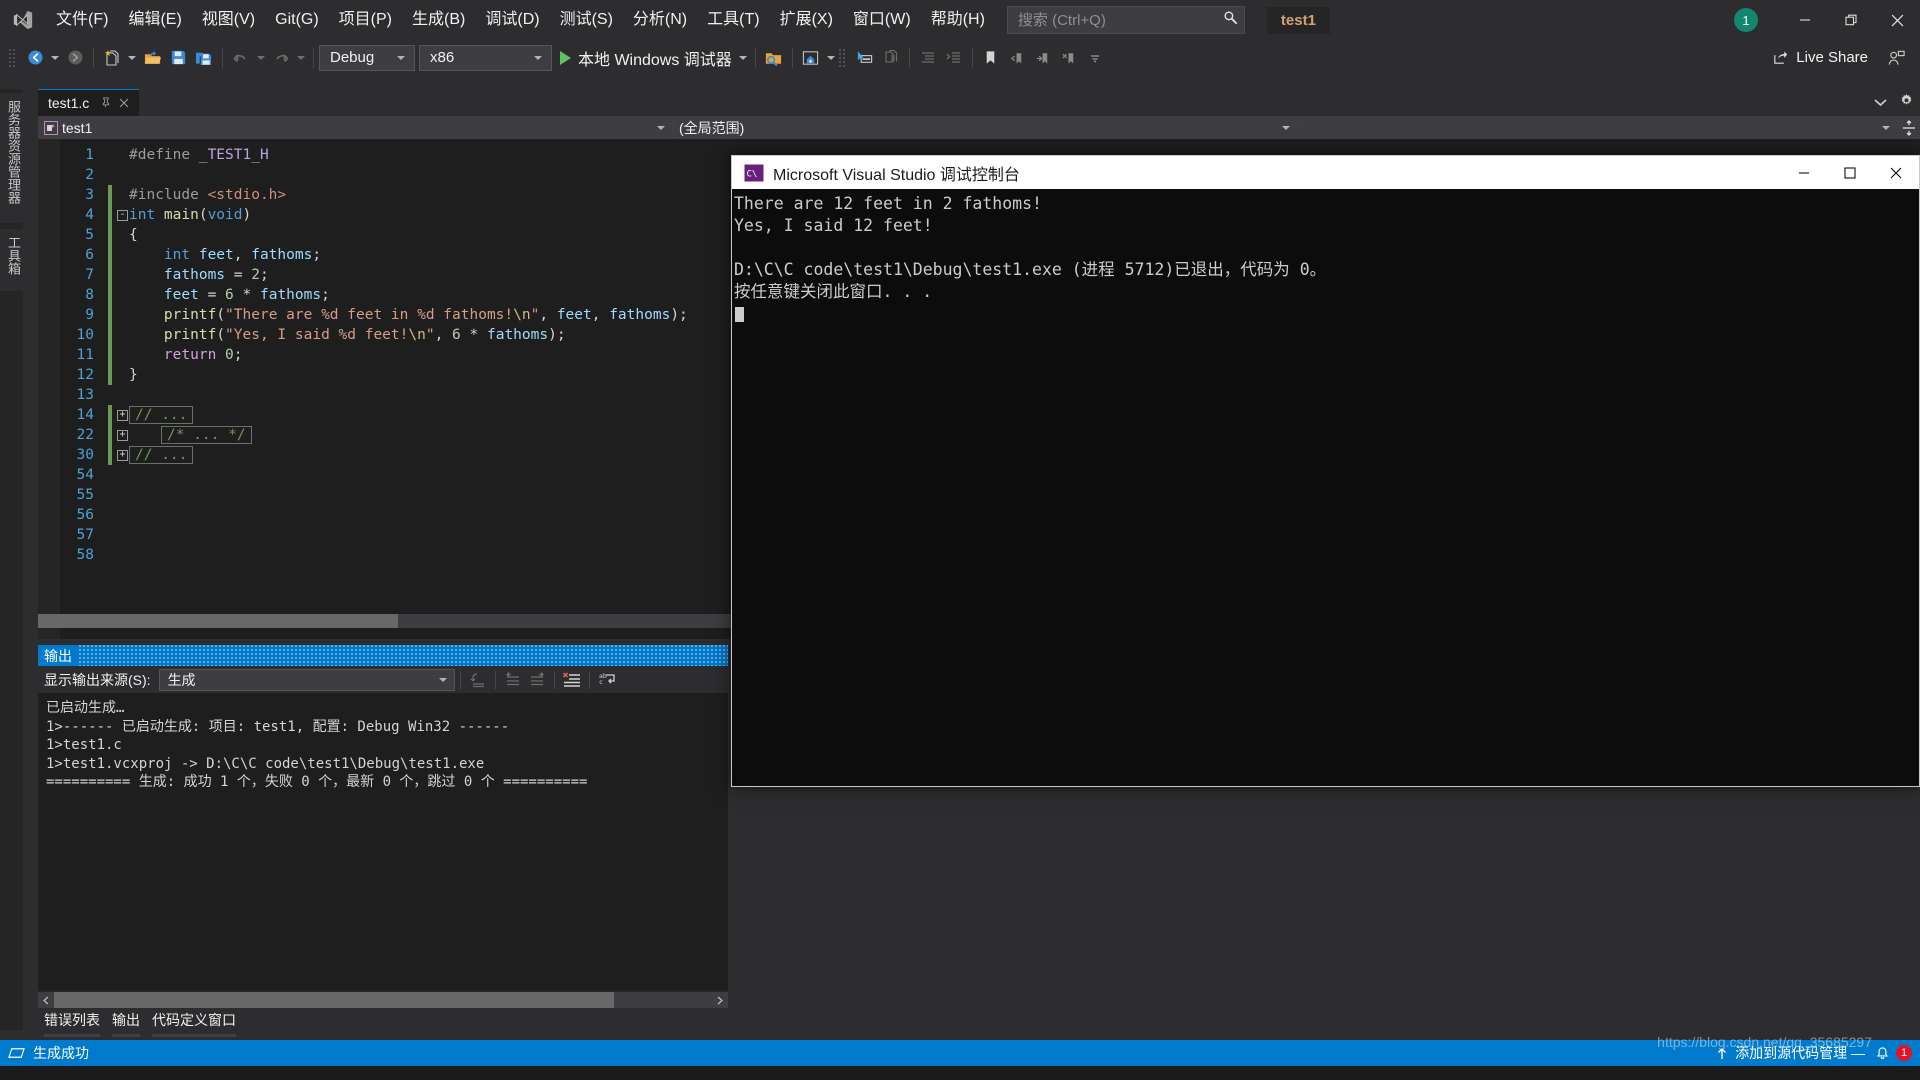  What do you see at coordinates (1896, 172) in the screenshot?
I see `console-close-button` at bounding box center [1896, 172].